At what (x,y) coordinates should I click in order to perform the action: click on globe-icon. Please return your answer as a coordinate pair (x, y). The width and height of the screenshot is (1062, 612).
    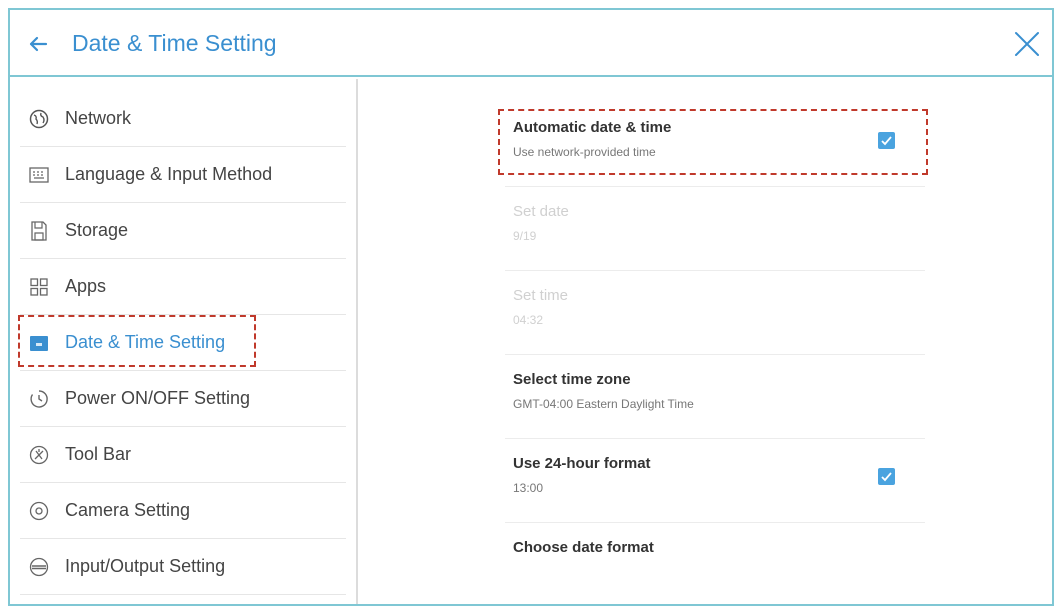
    Looking at the image, I should click on (39, 119).